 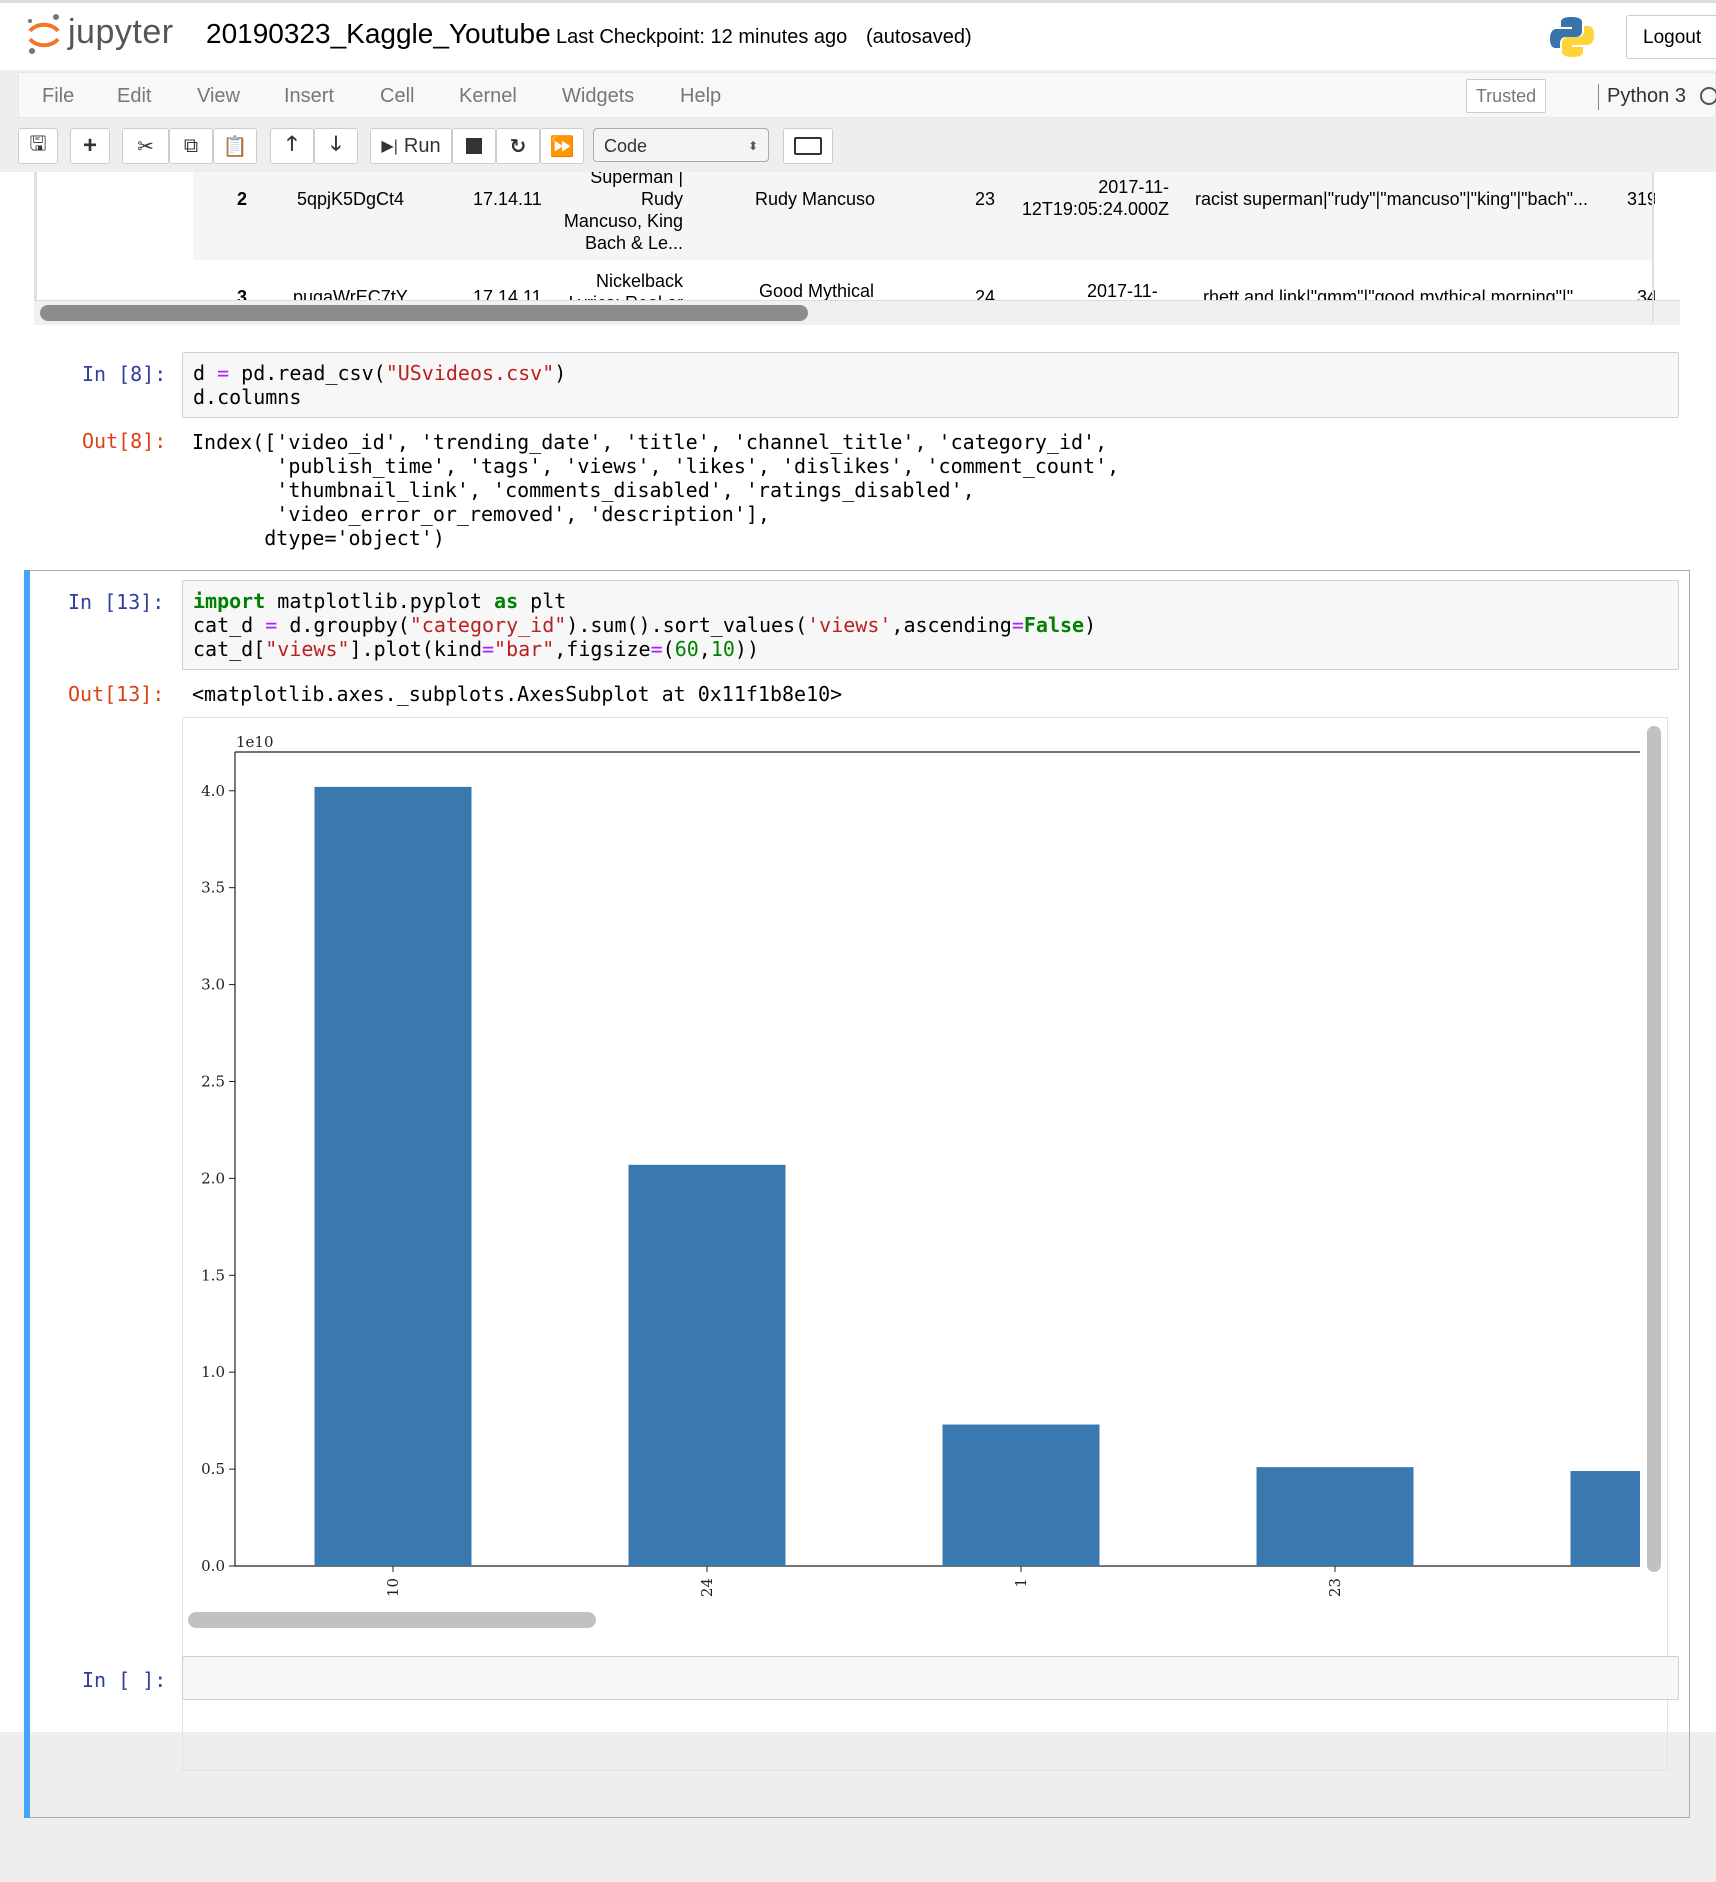 I want to click on empty-cell-code-editor, so click(x=930, y=1678).